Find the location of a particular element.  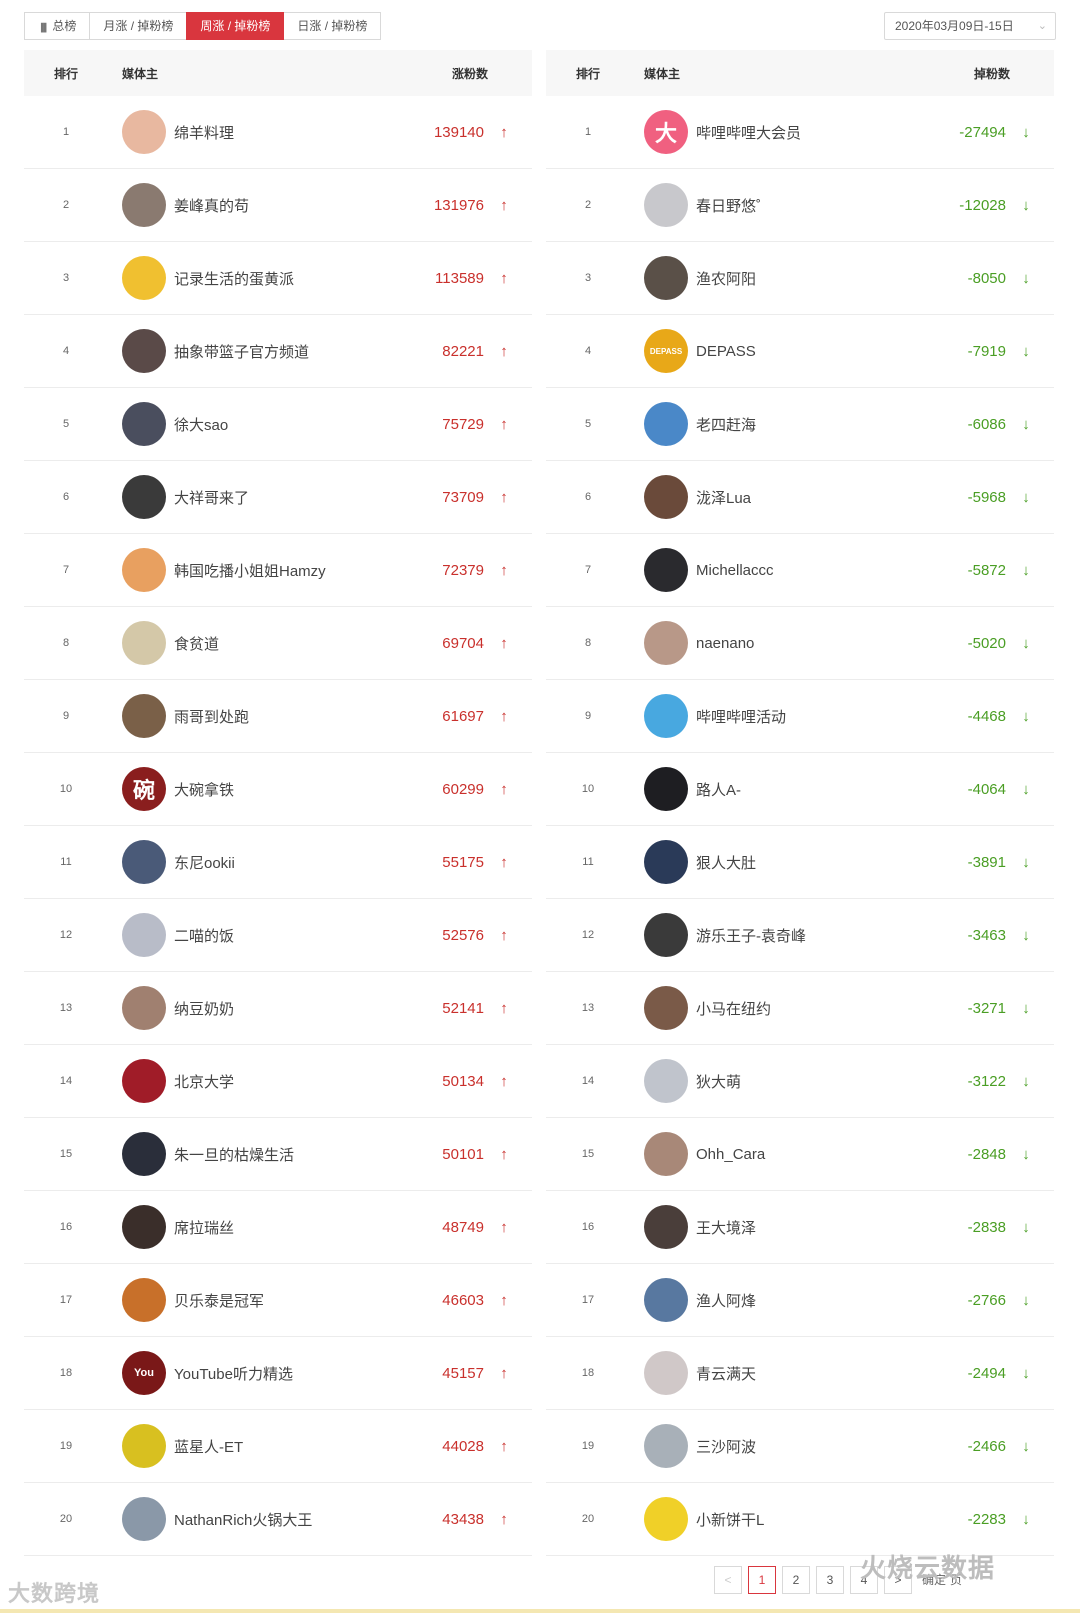

table-row: 9 雨哥到处跑 61697 ↑ is located at coordinates (278, 716).